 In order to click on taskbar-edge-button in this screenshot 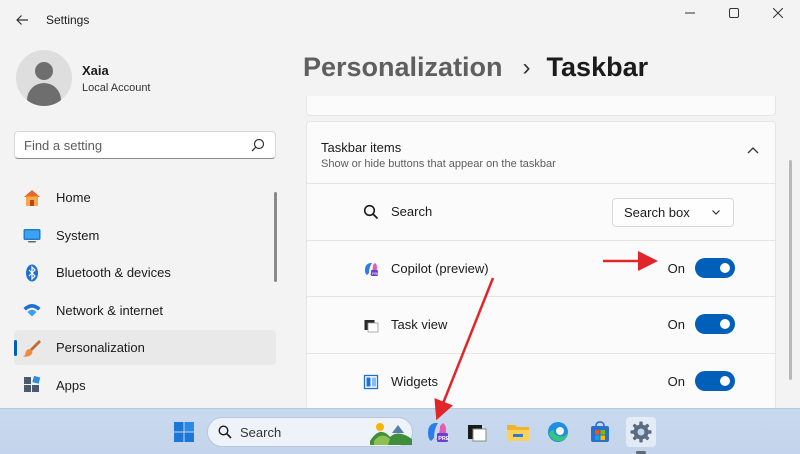, I will do `click(558, 432)`.